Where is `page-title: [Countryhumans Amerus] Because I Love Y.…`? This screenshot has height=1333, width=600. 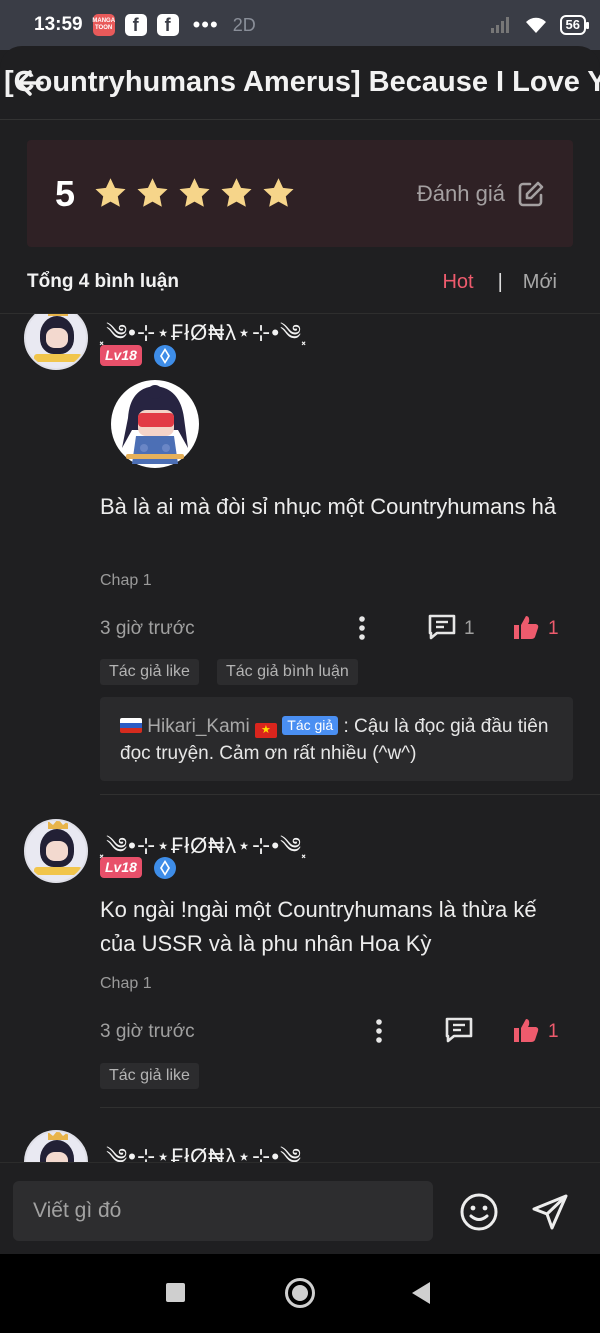
page-title: [Countryhumans Amerus] Because I Love Y.… is located at coordinates (302, 82).